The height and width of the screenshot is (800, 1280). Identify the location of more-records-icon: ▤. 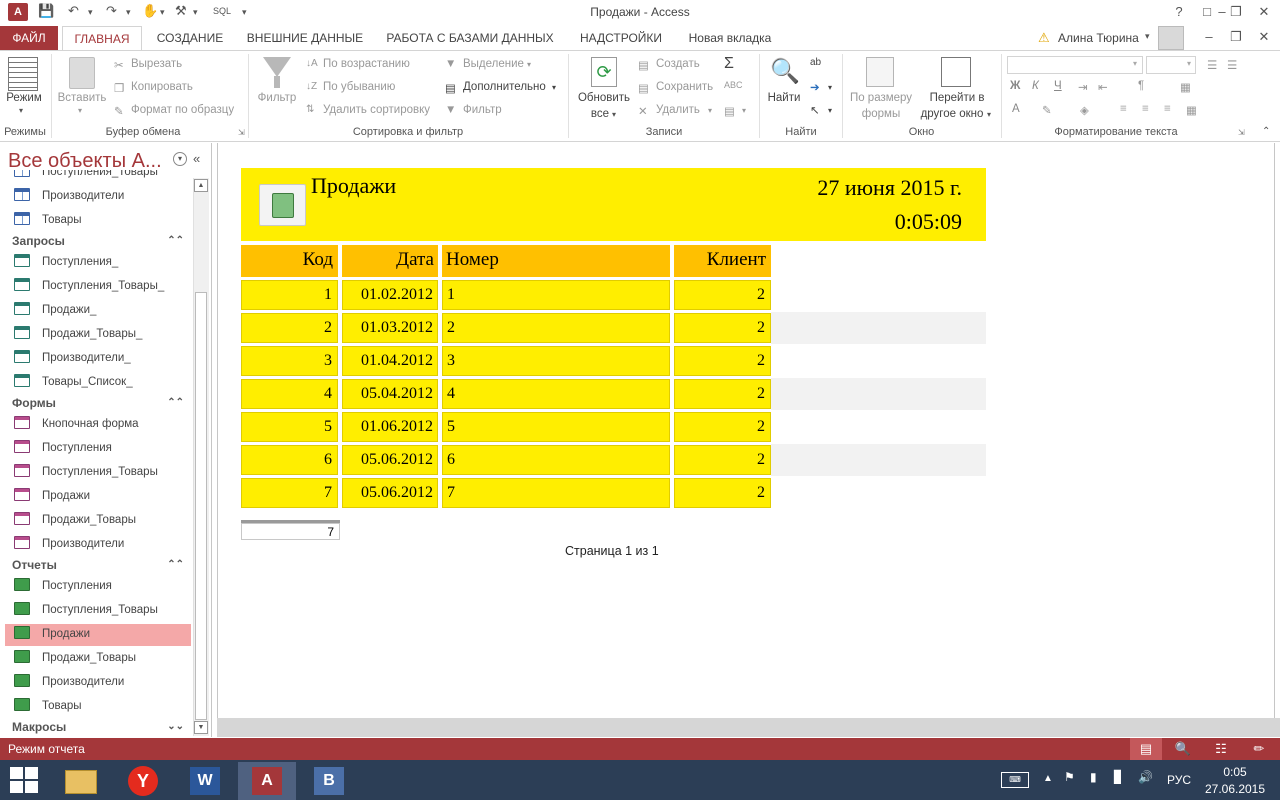
(729, 111).